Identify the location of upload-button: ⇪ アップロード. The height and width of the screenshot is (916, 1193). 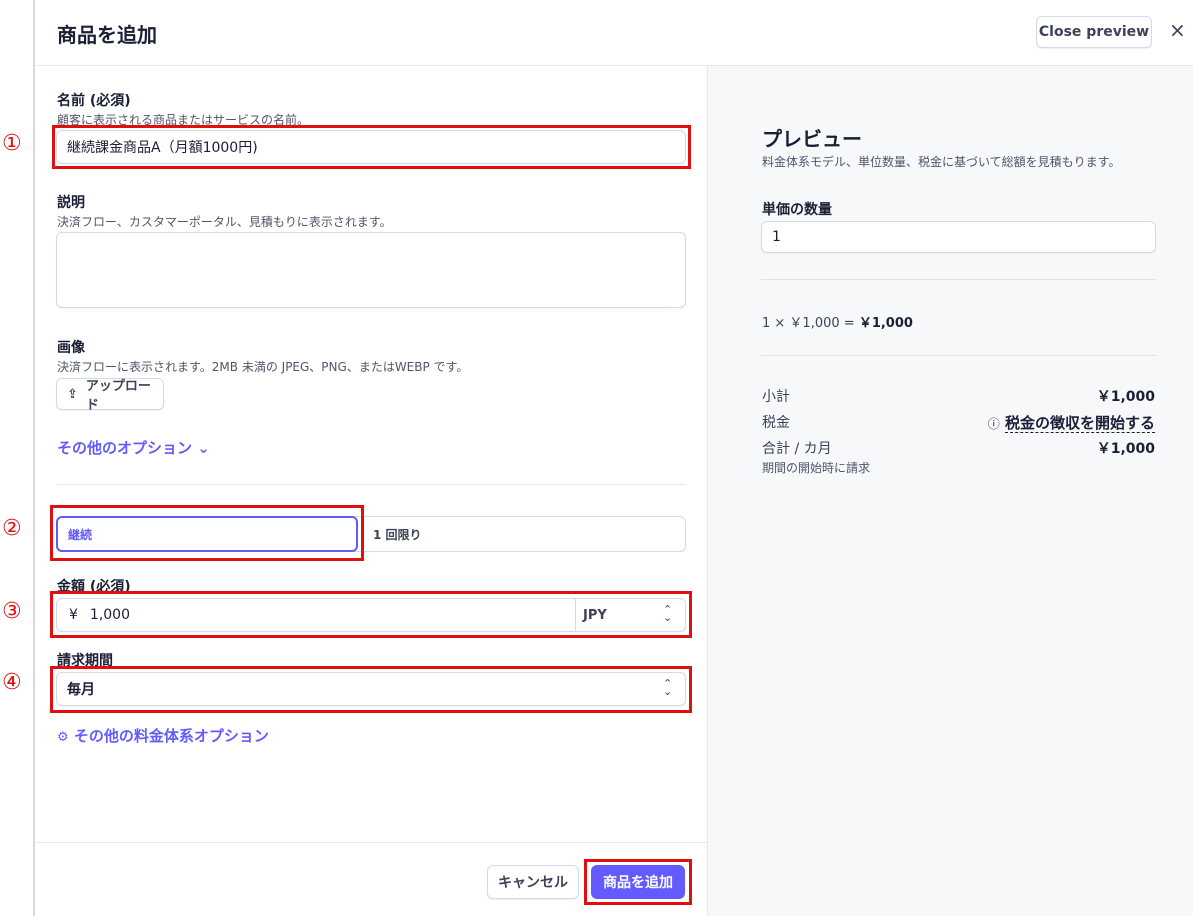
(110, 395).